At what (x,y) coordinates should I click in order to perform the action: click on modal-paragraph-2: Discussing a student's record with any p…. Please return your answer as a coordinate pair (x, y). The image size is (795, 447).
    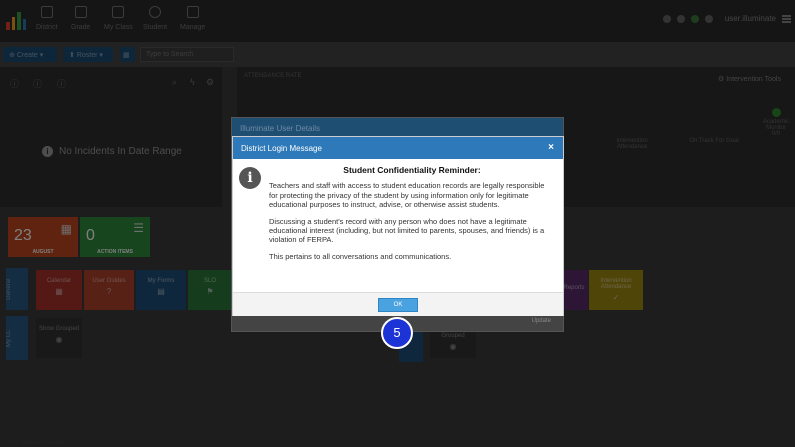
    Looking at the image, I should click on (407, 230).